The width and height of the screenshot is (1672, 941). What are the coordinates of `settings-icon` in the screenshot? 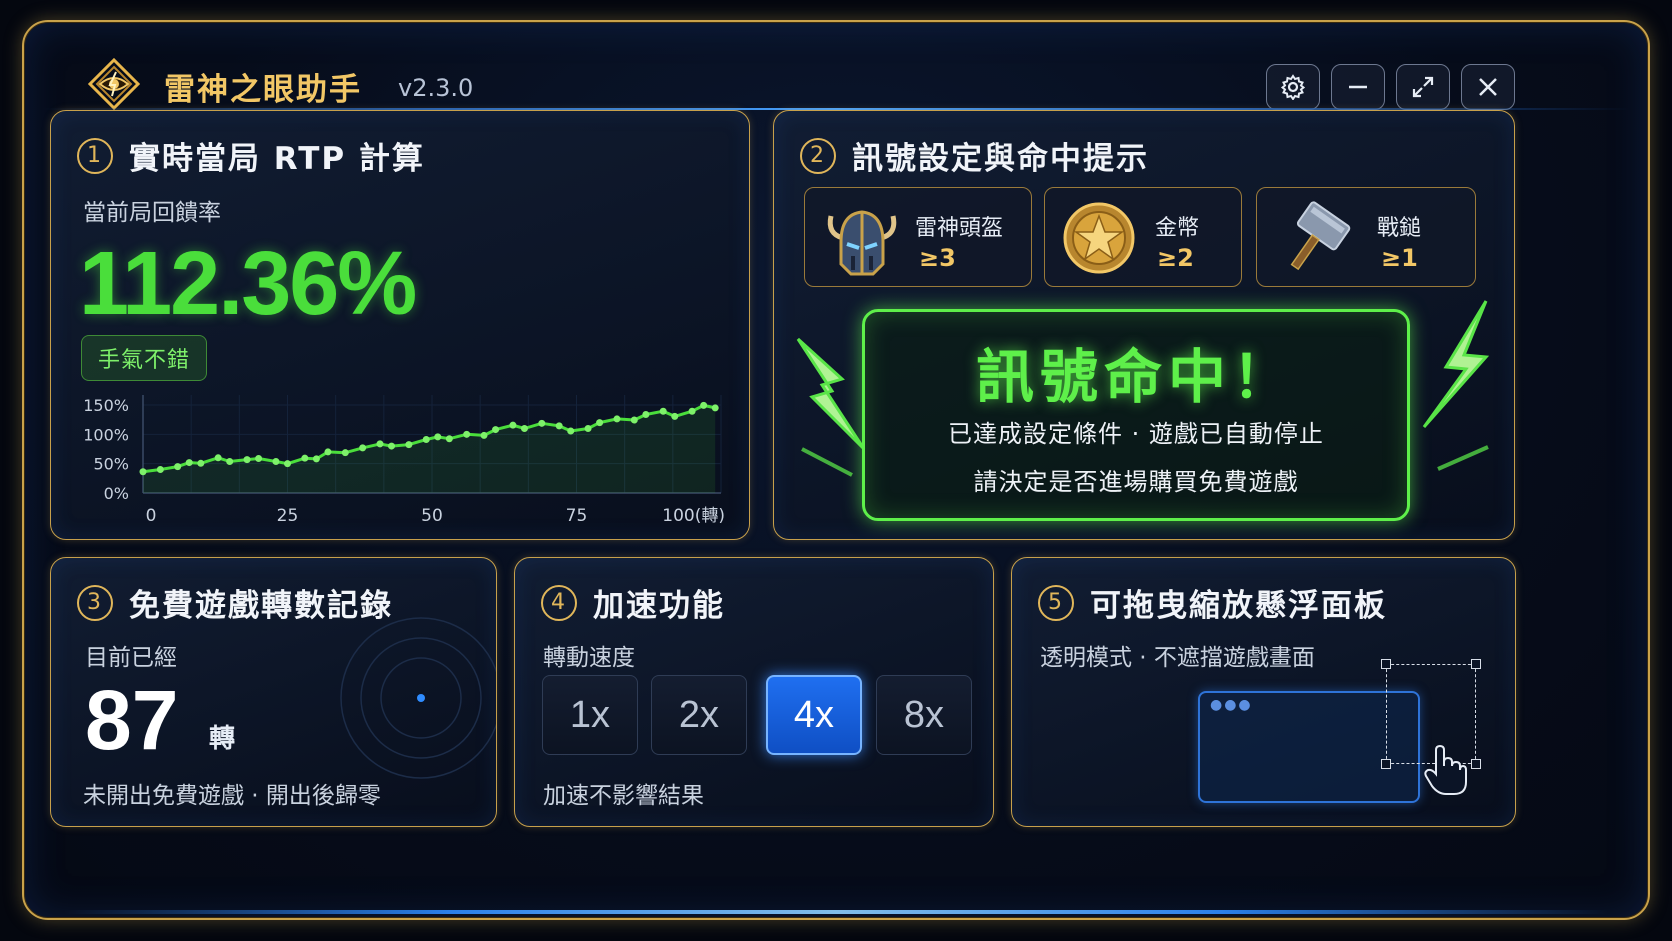 It's located at (1293, 87).